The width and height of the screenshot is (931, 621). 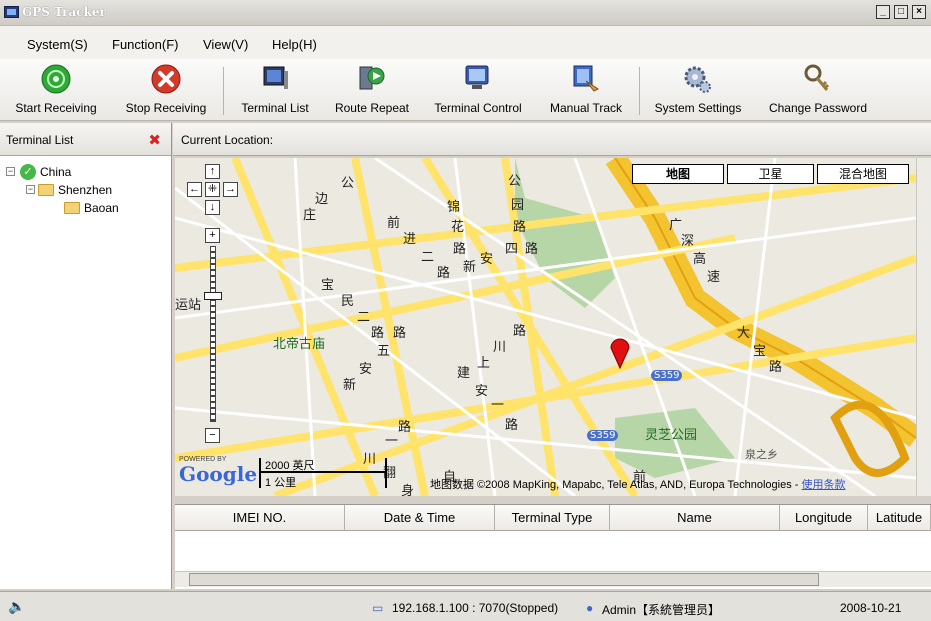 I want to click on grid-horizontal-scrollbar, so click(x=553, y=579).